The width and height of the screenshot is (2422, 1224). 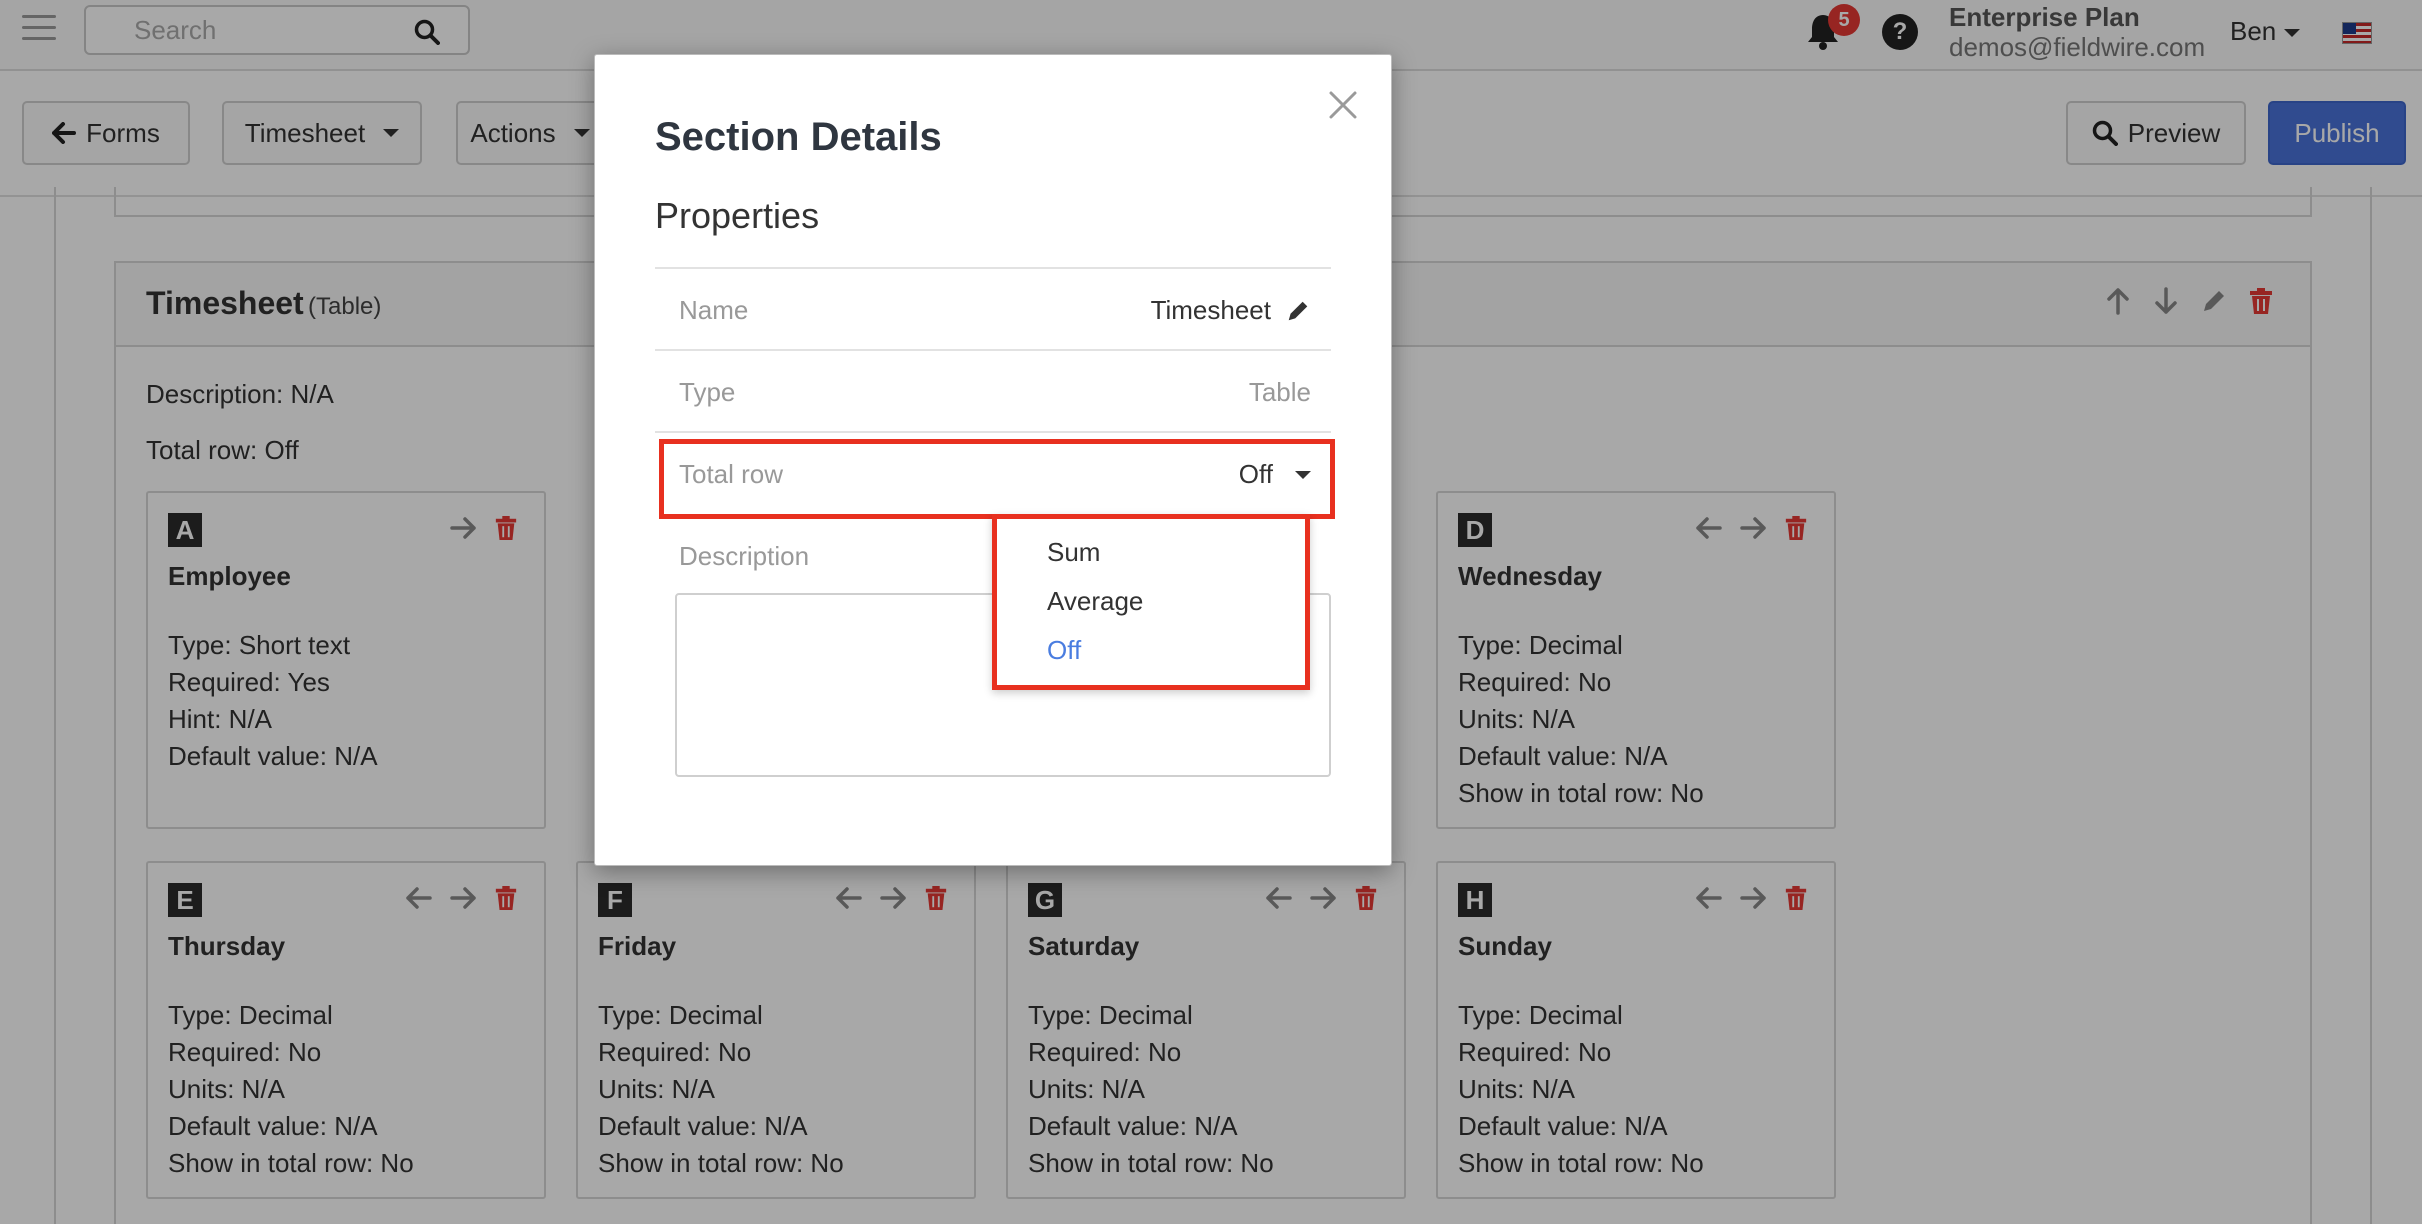 I want to click on option-sum: Sum, so click(x=1073, y=552).